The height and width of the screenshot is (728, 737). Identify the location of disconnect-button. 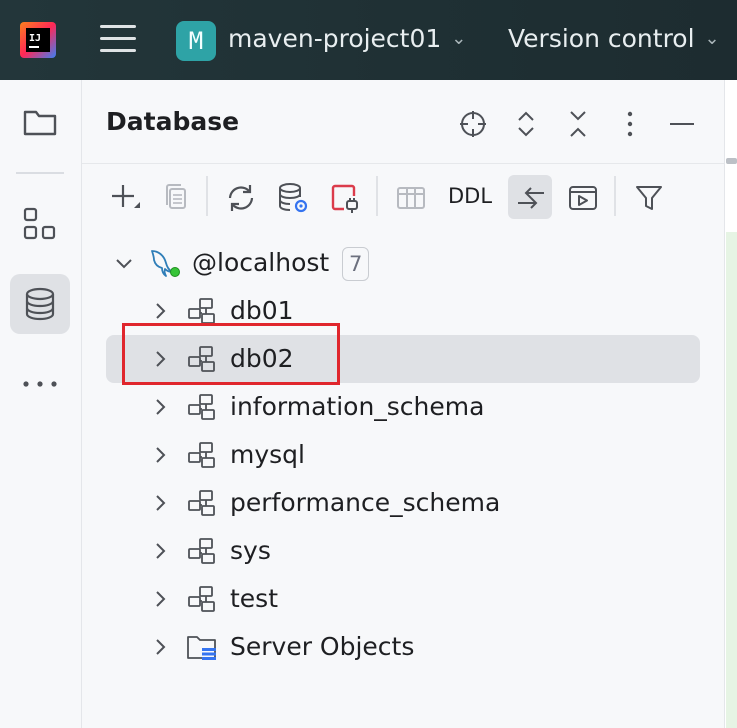
(344, 197).